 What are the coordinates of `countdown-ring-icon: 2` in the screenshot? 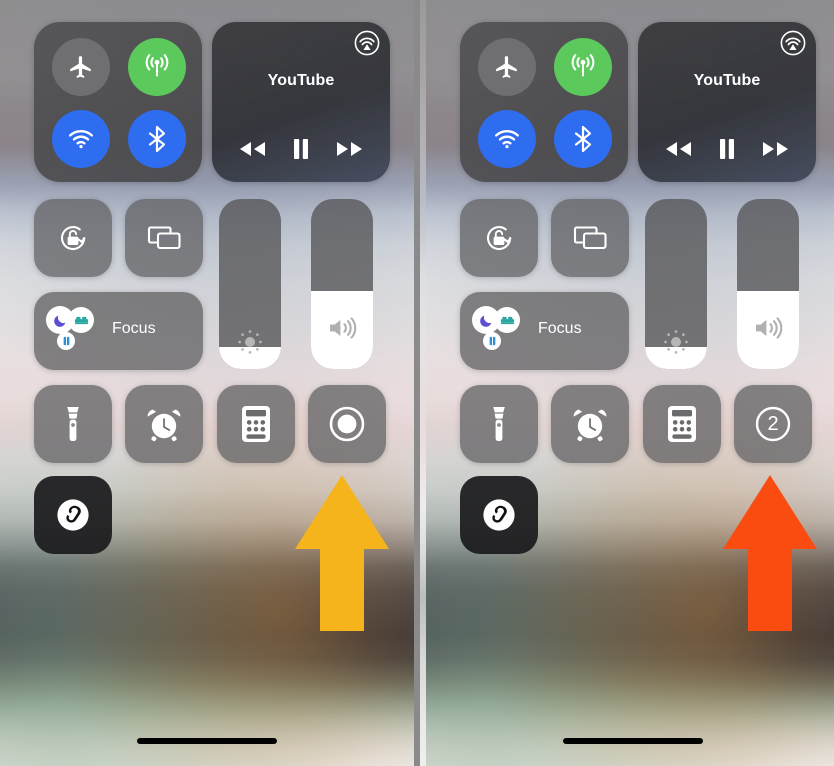 It's located at (773, 424).